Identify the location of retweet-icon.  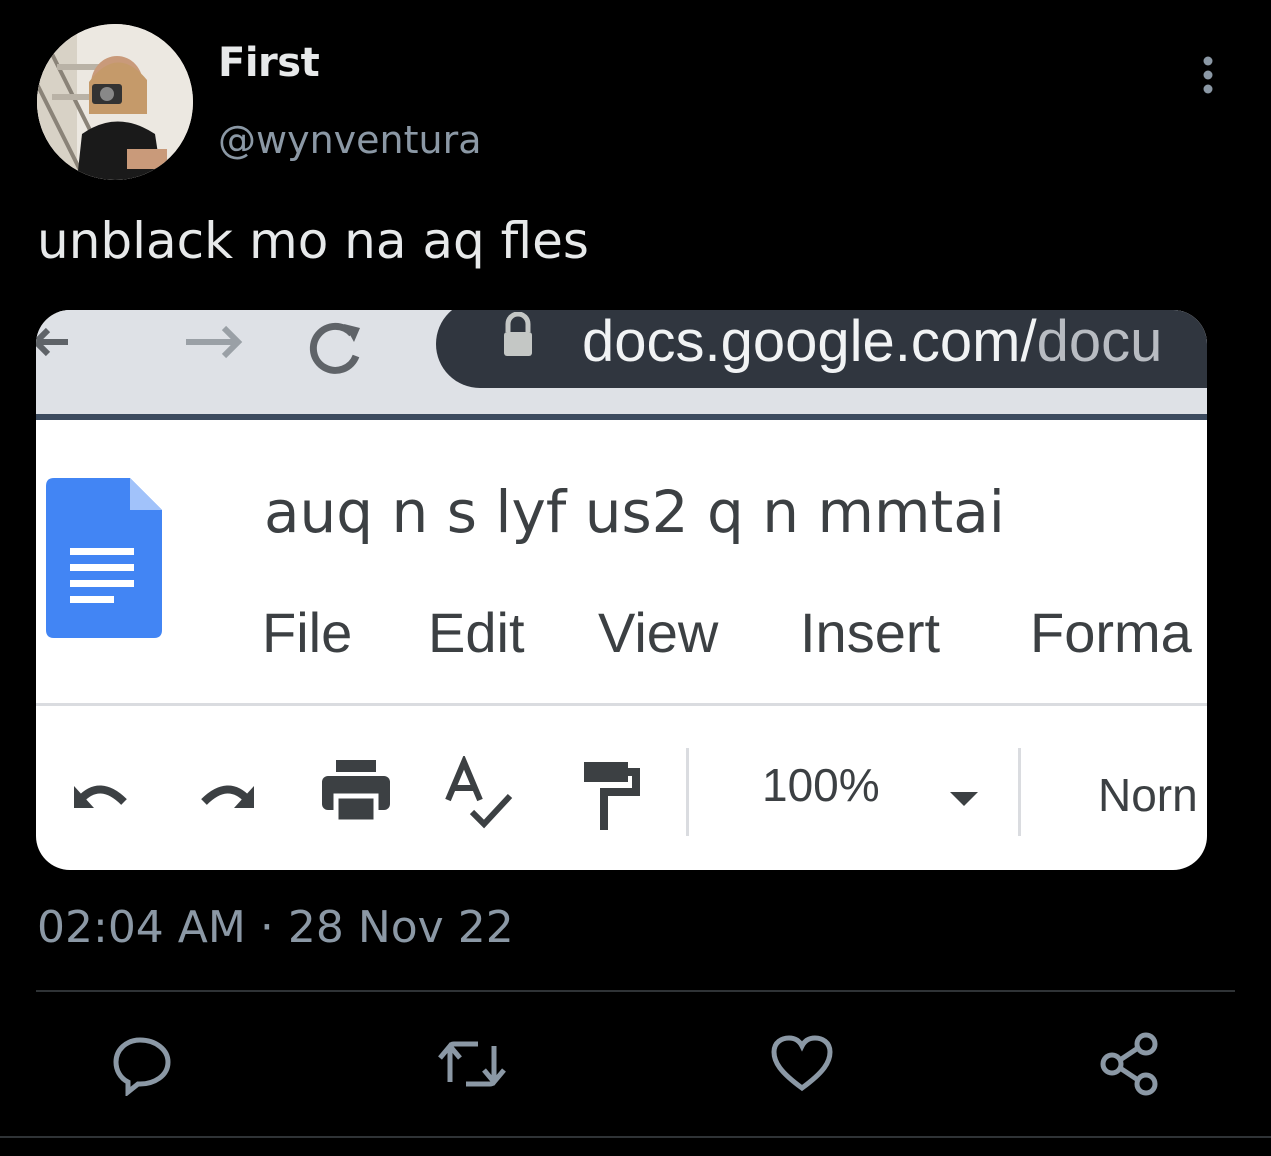
(472, 1064).